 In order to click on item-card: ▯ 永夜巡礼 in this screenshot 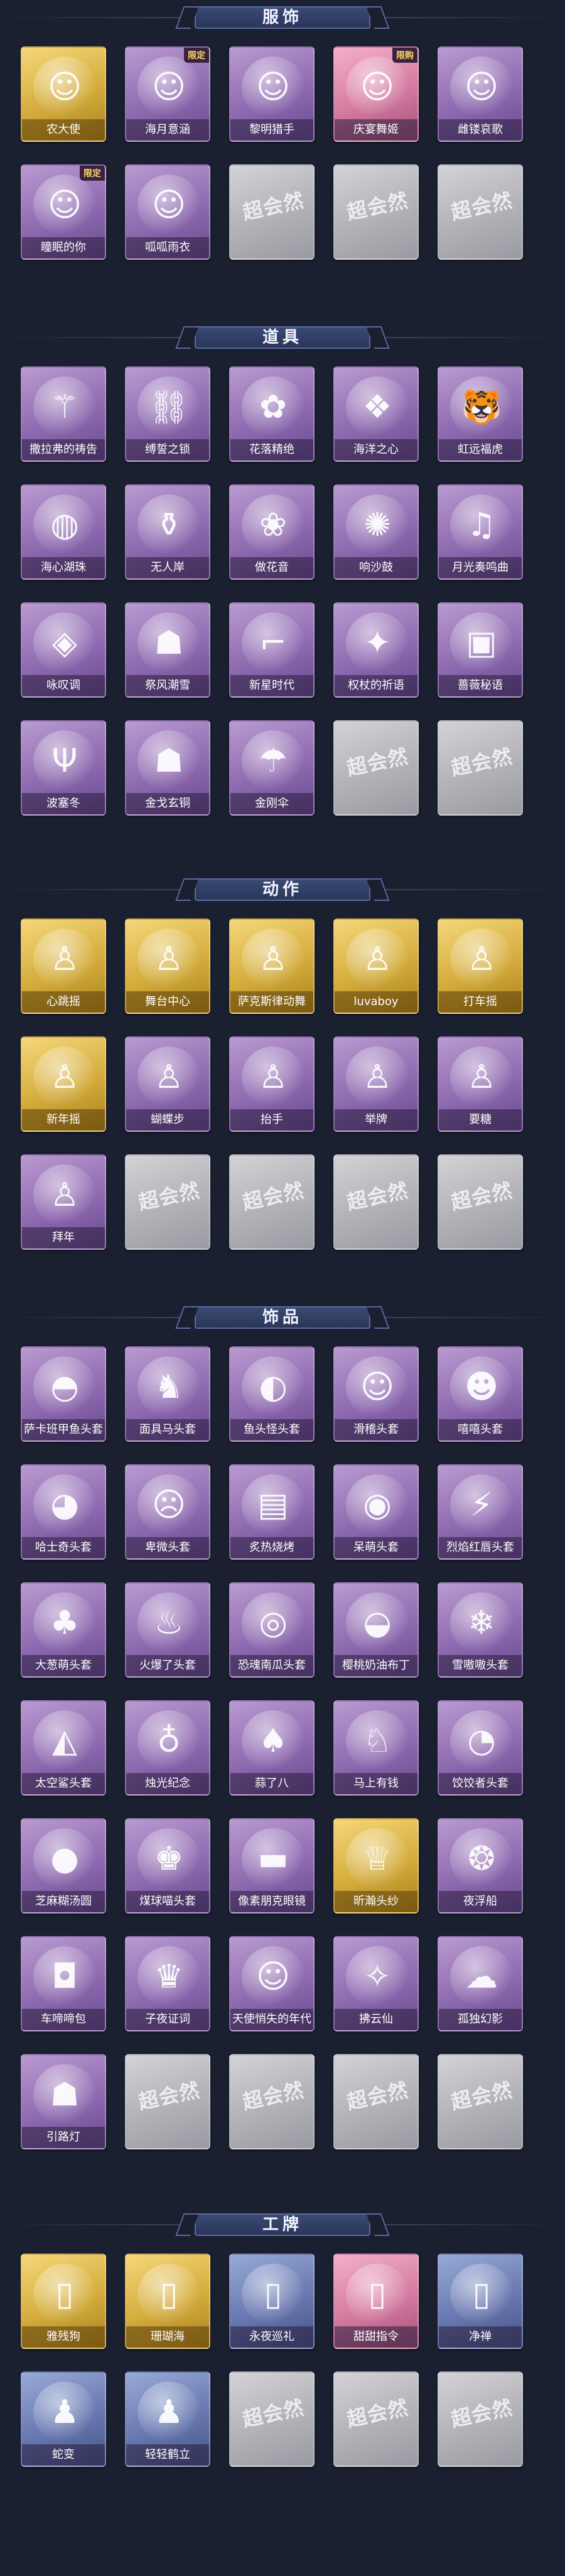, I will do `click(272, 2302)`.